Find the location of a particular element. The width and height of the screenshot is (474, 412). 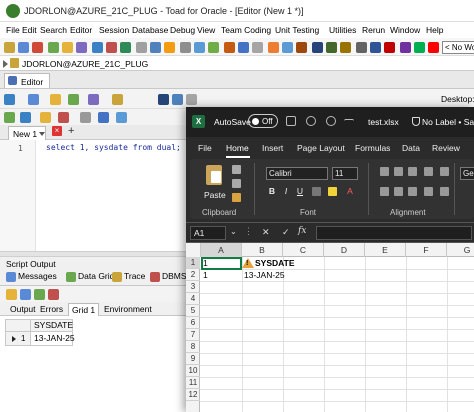

number-format-dropdown: Gene is located at coordinates (467, 173).